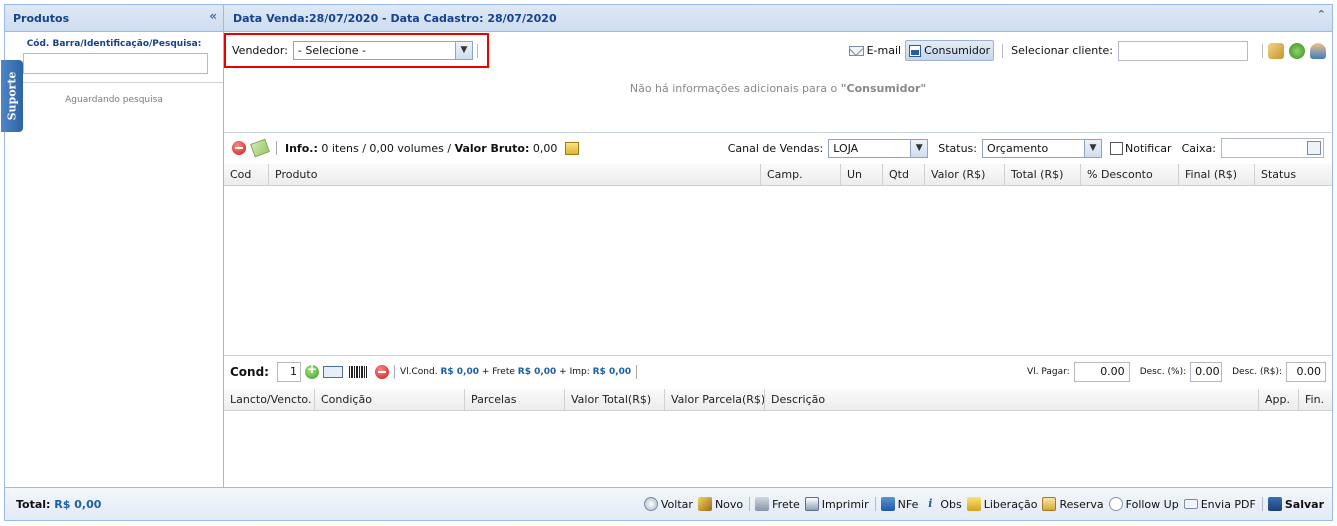 This screenshot has height=526, width=1337. Describe the element at coordinates (115, 63) in the screenshot. I see `product-search-input` at that location.